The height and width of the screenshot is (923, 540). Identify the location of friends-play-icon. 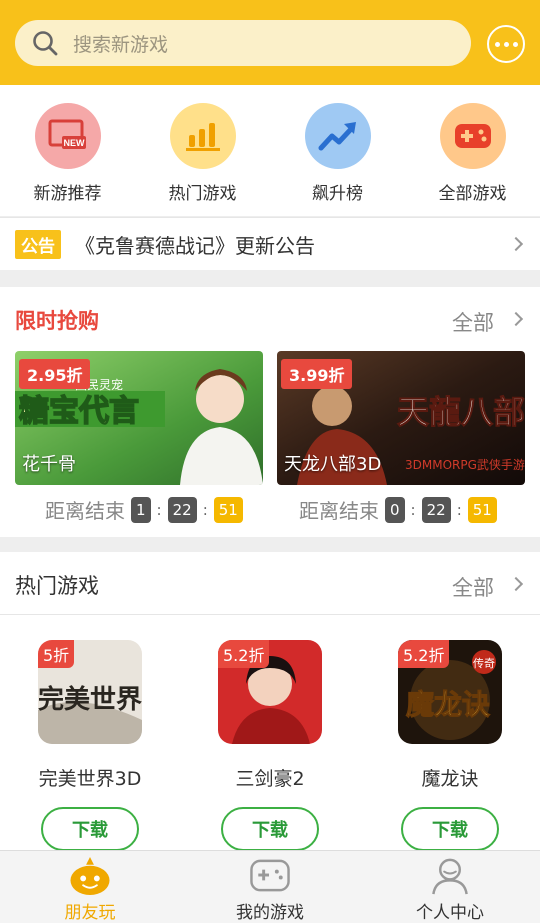
(90, 876).